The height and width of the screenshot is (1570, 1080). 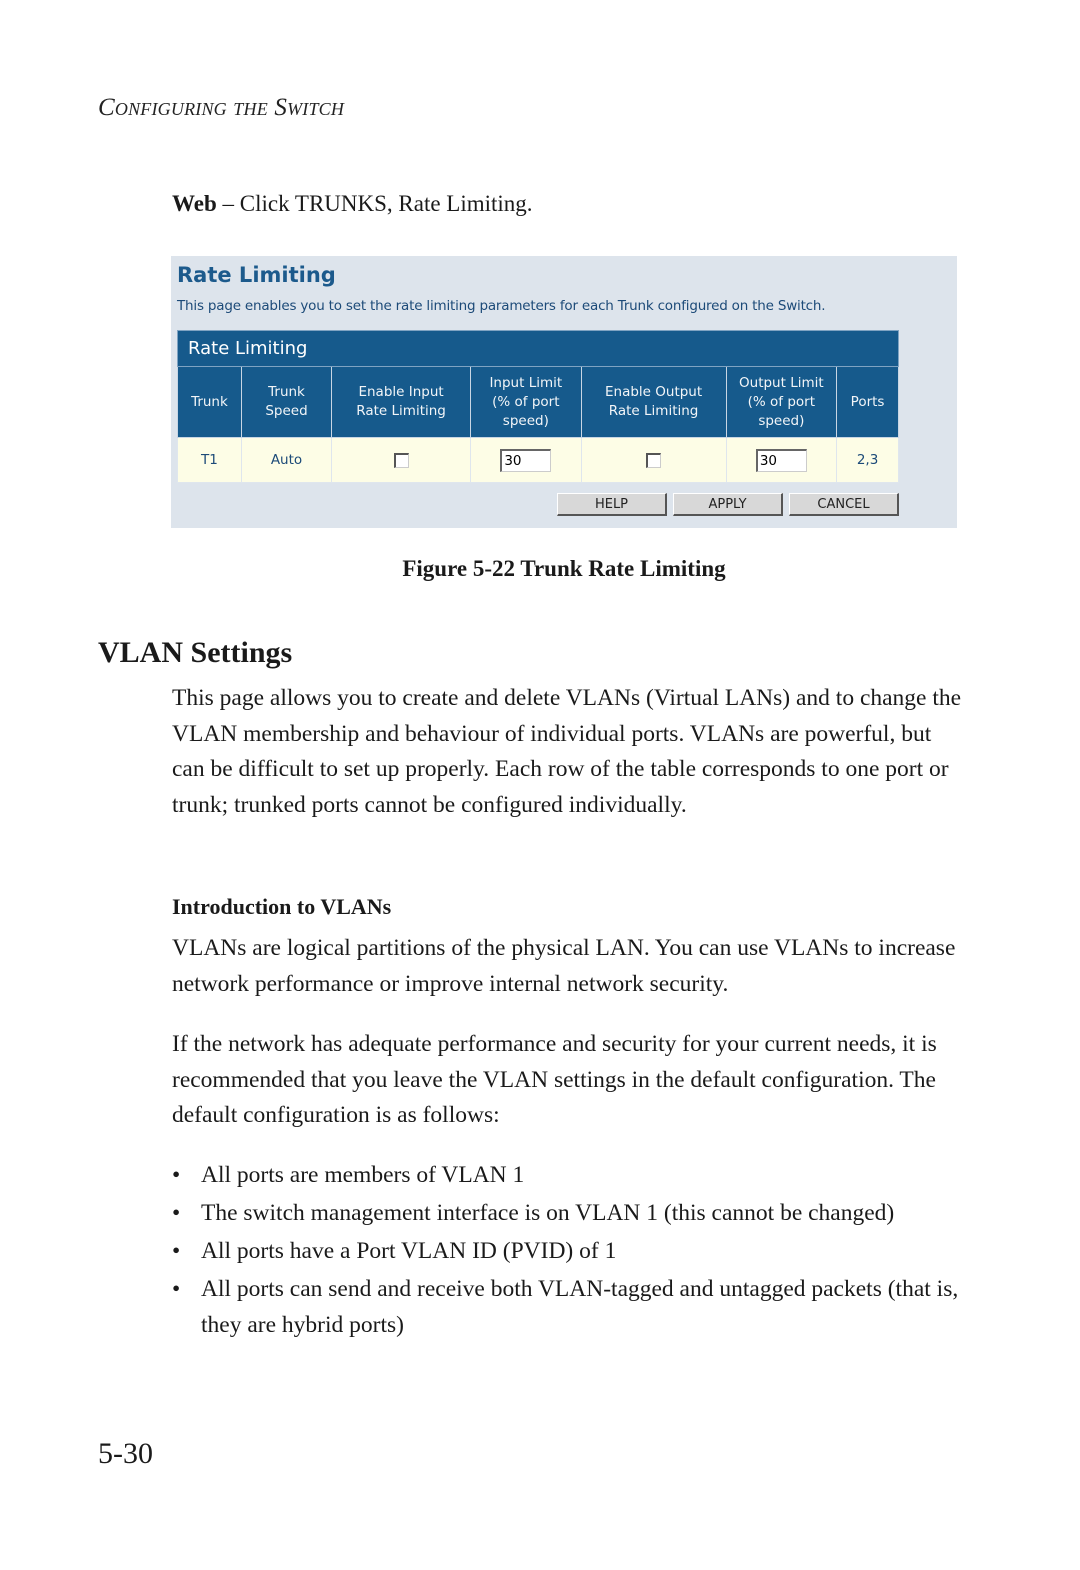 I want to click on web-instruction: Web – Click TRUNKS, Rate Limiting., so click(x=352, y=204).